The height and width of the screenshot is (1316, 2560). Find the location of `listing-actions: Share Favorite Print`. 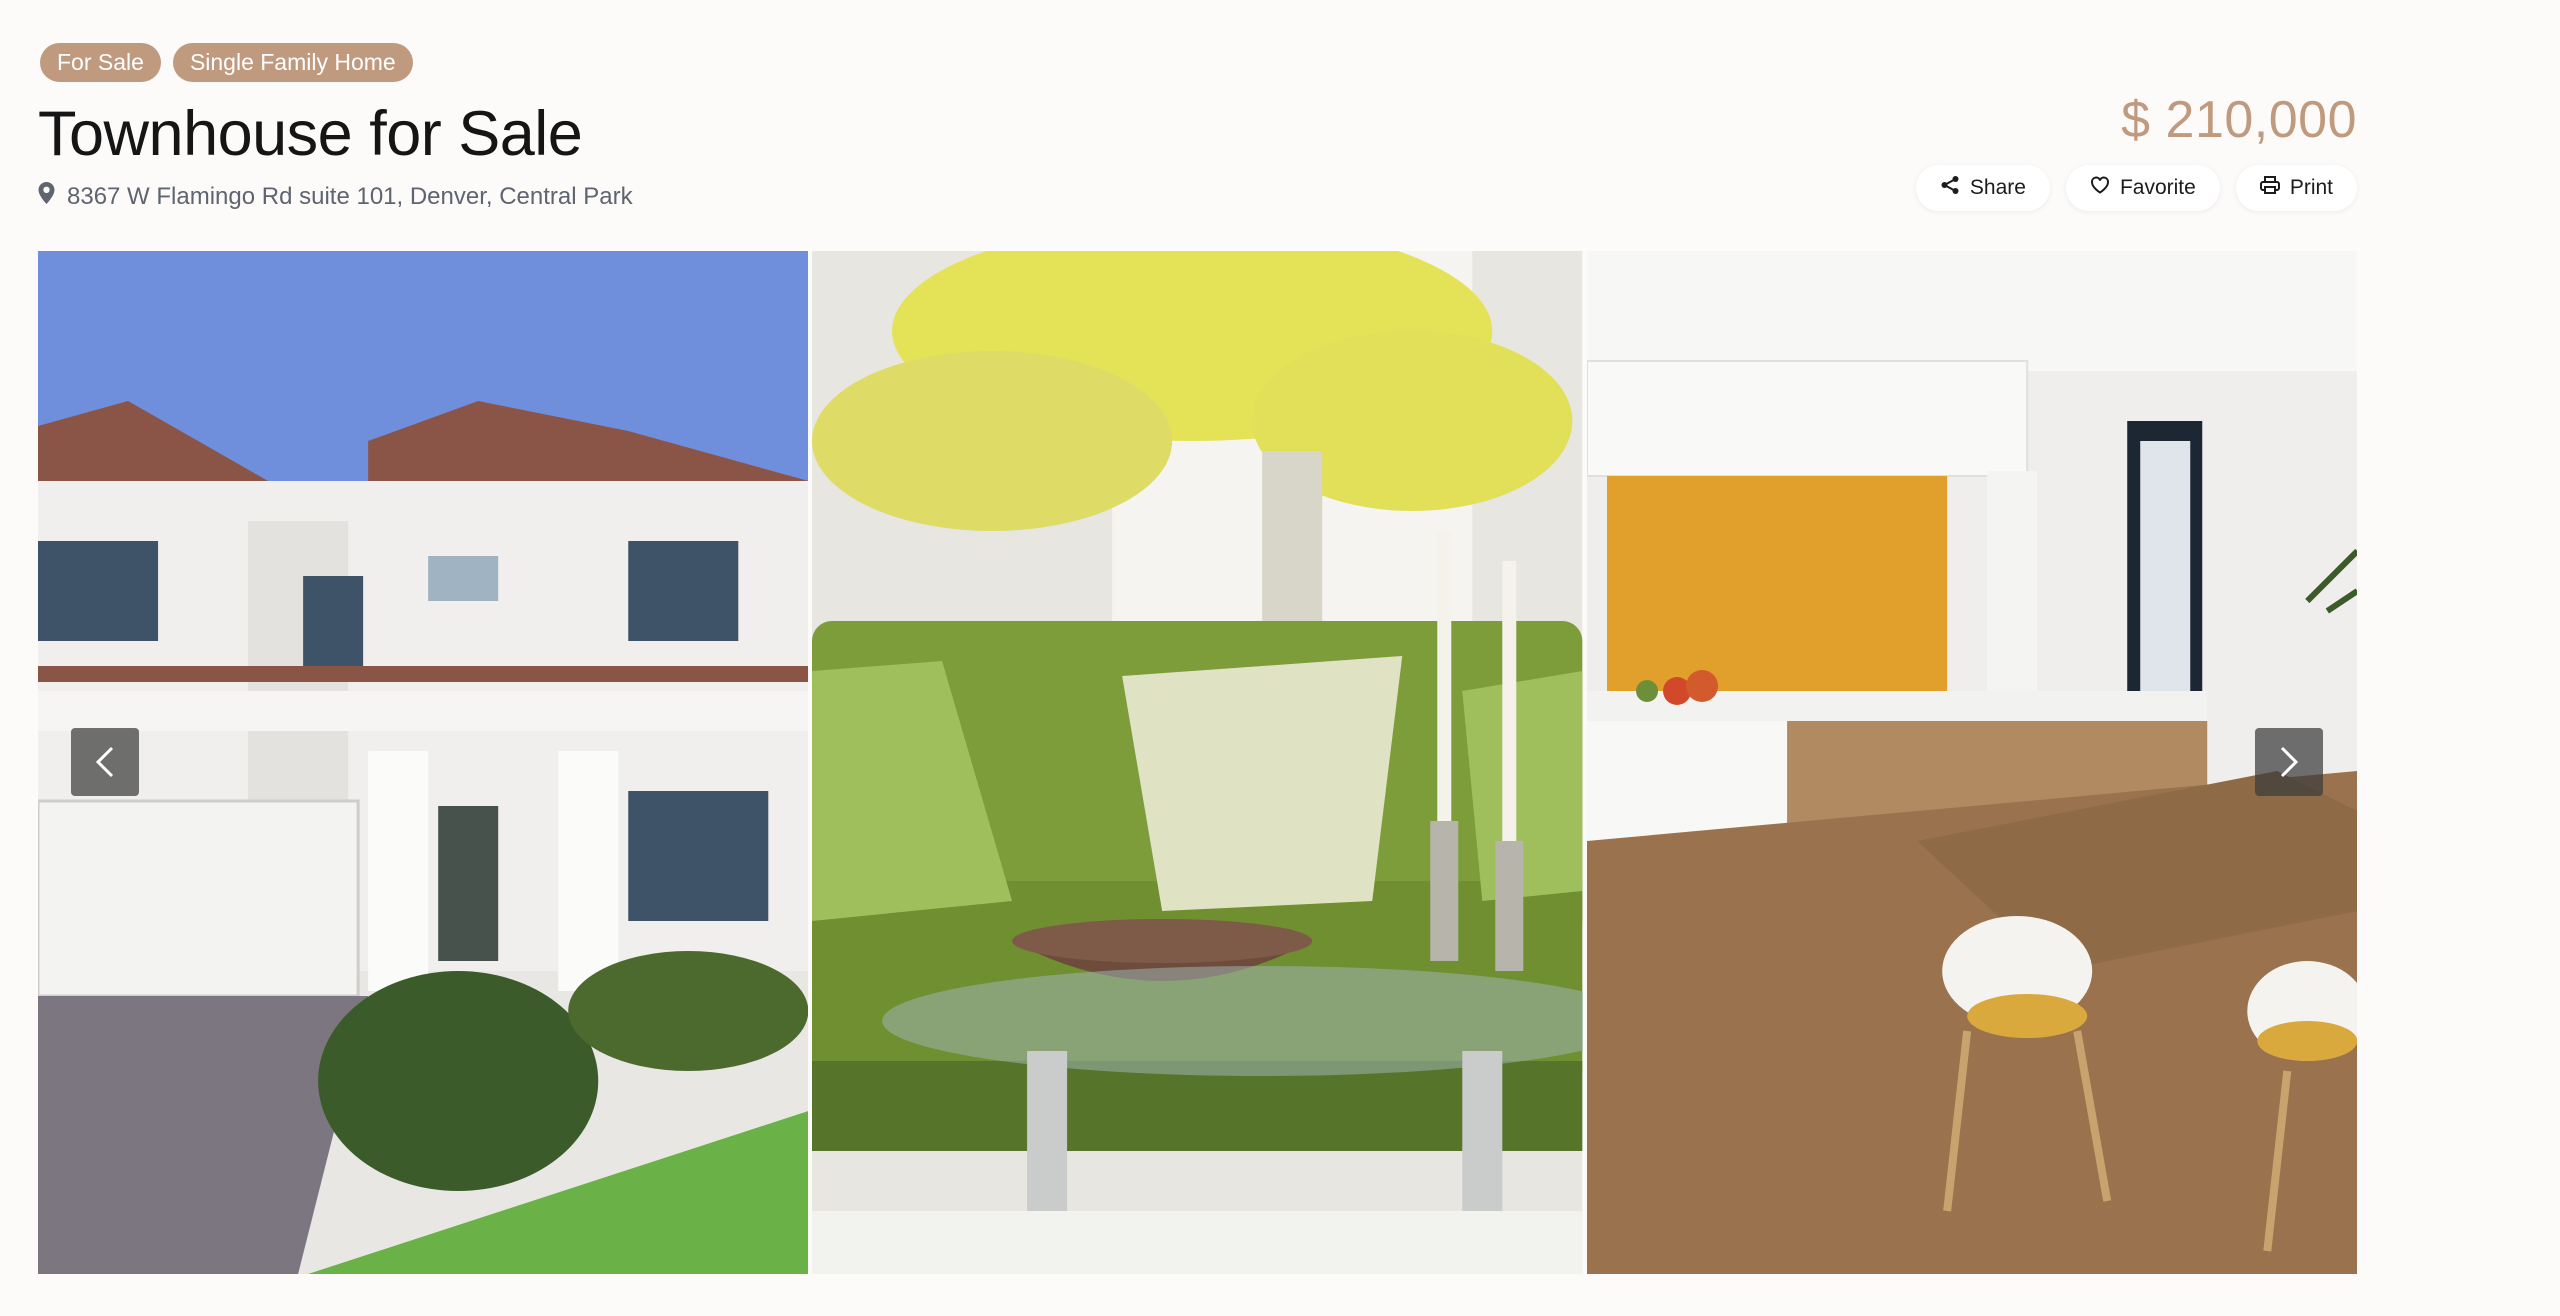

listing-actions: Share Favorite Print is located at coordinates (2136, 188).